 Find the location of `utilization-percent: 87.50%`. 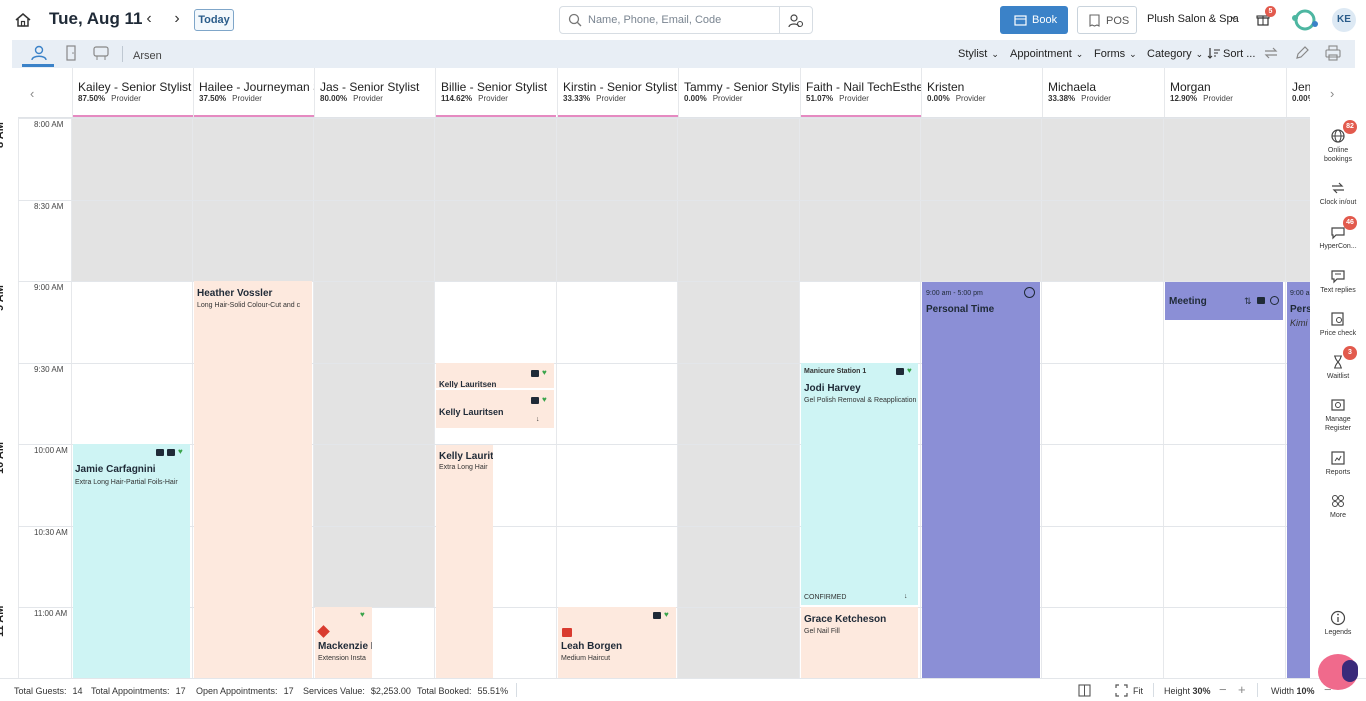

utilization-percent: 87.50% is located at coordinates (92, 98).